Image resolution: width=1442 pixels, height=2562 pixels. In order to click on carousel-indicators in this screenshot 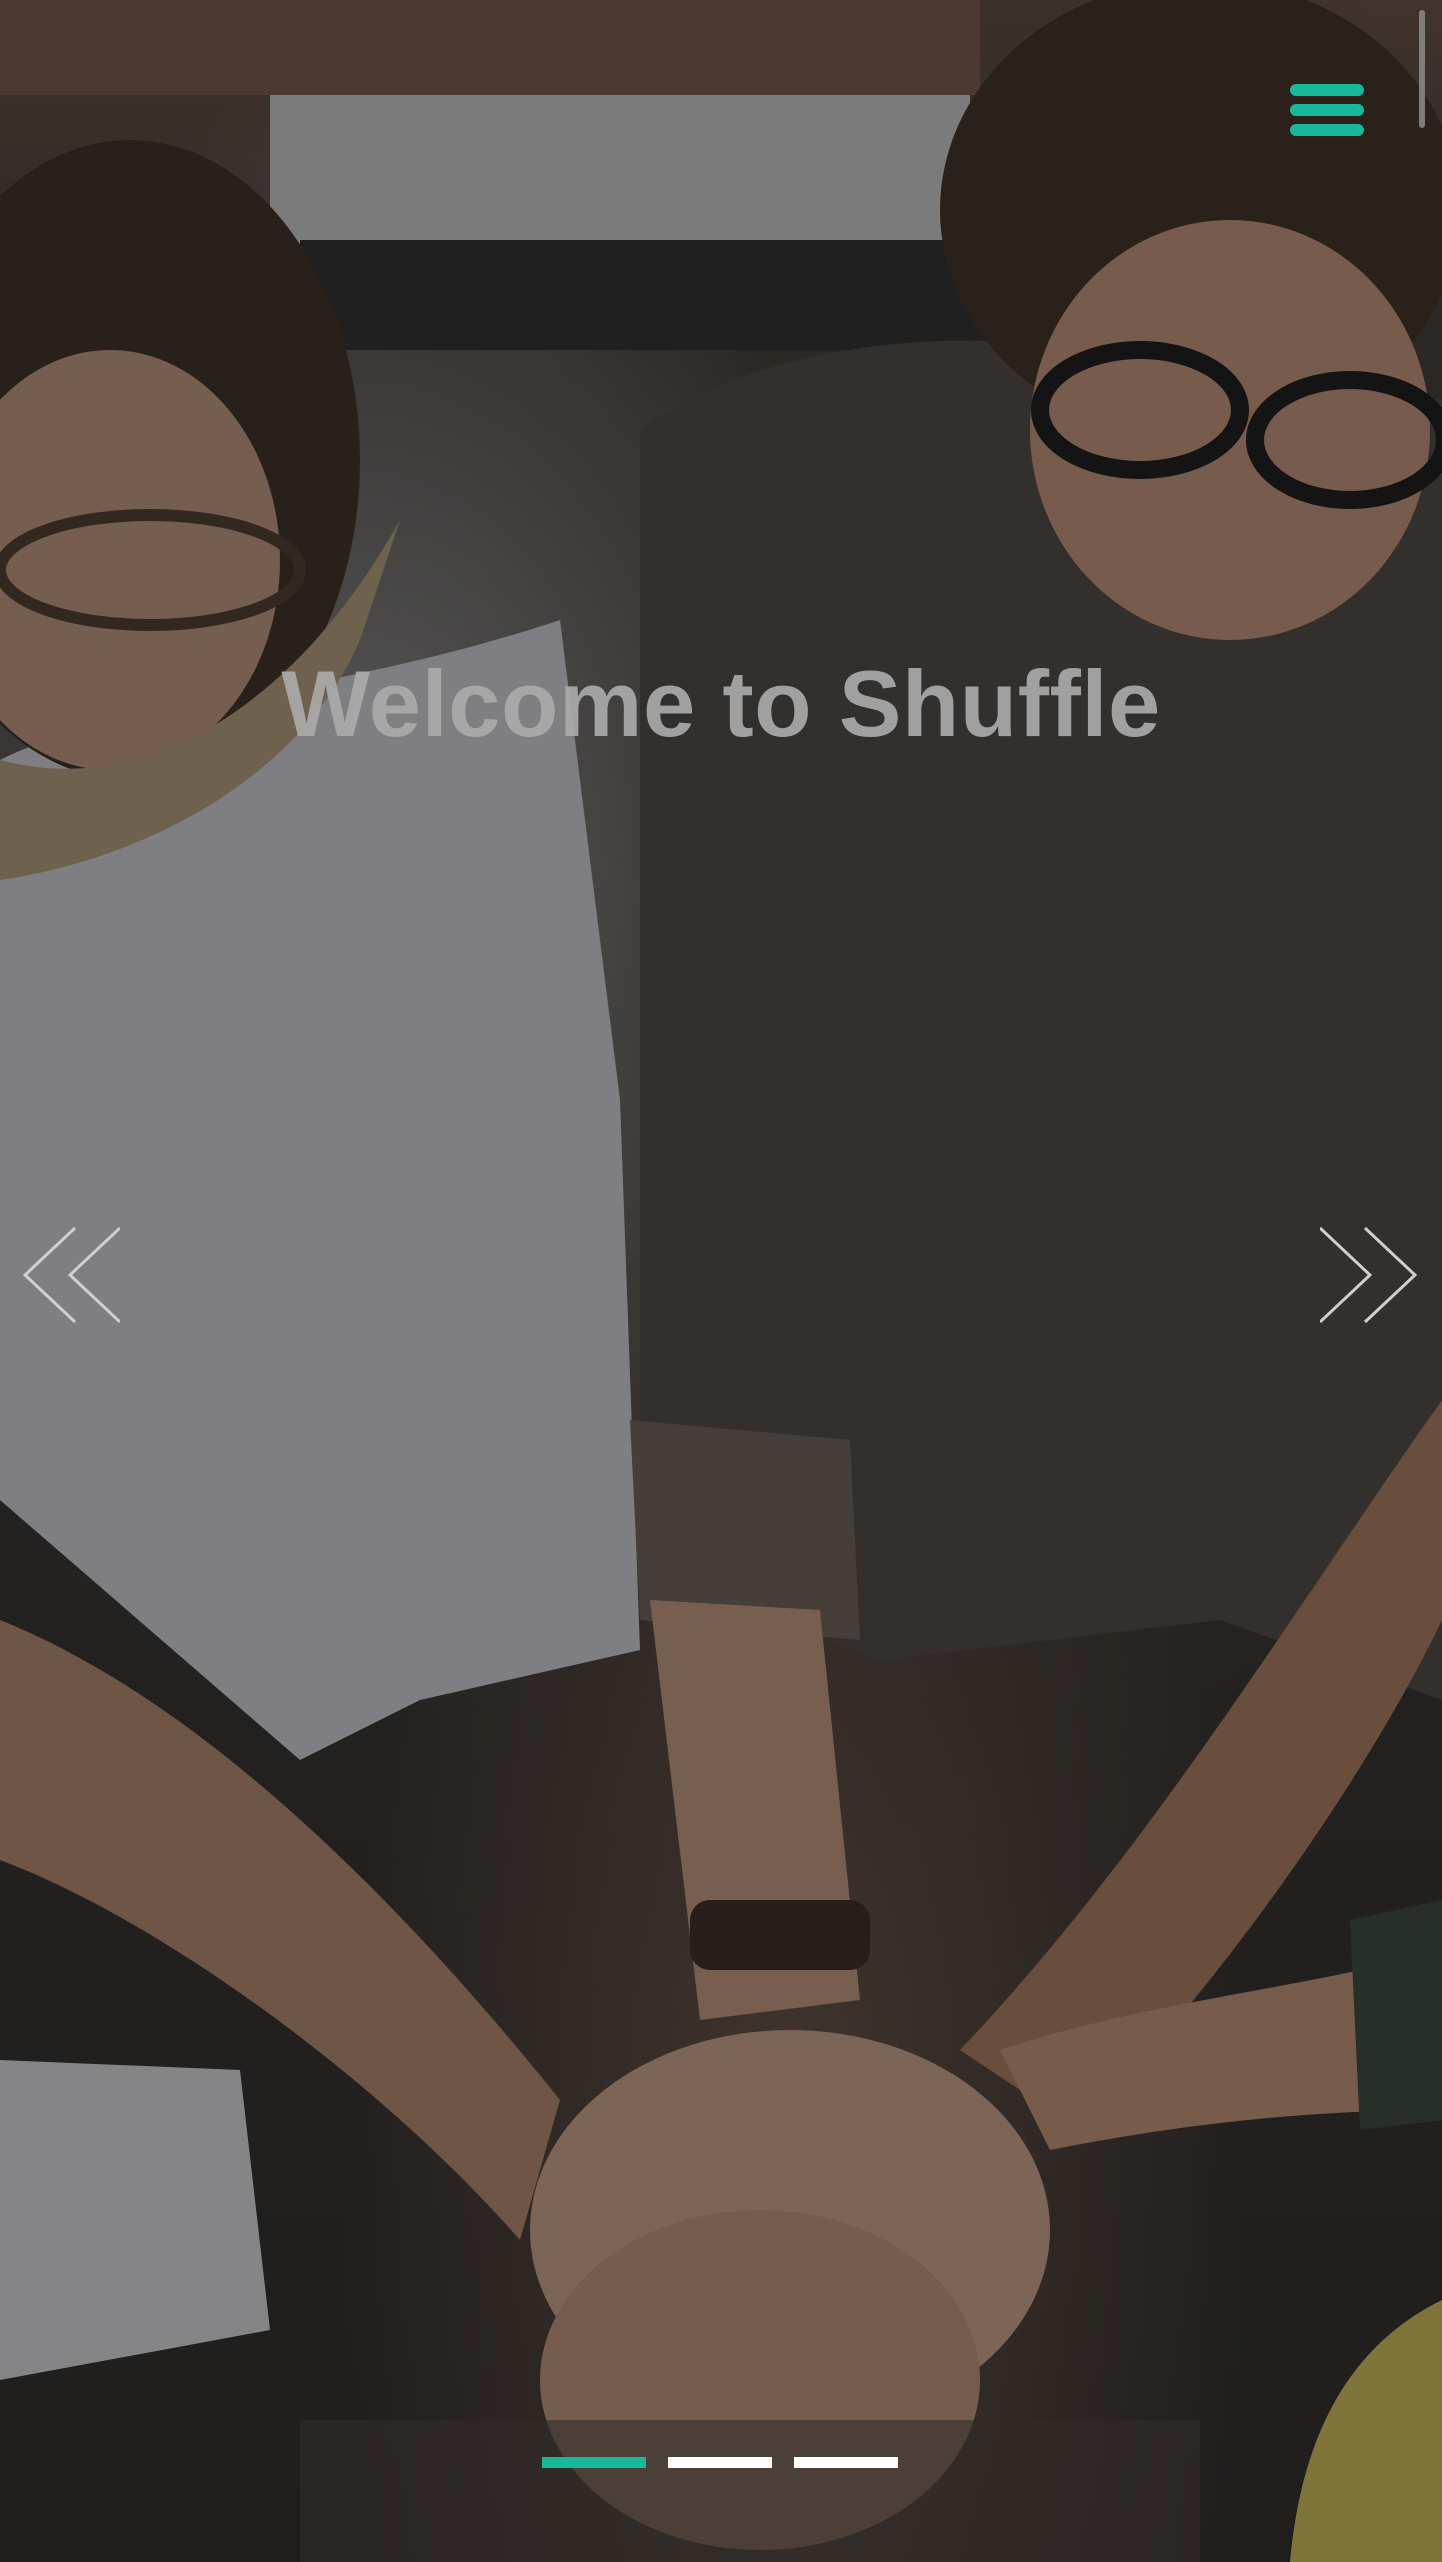, I will do `click(722, 2463)`.